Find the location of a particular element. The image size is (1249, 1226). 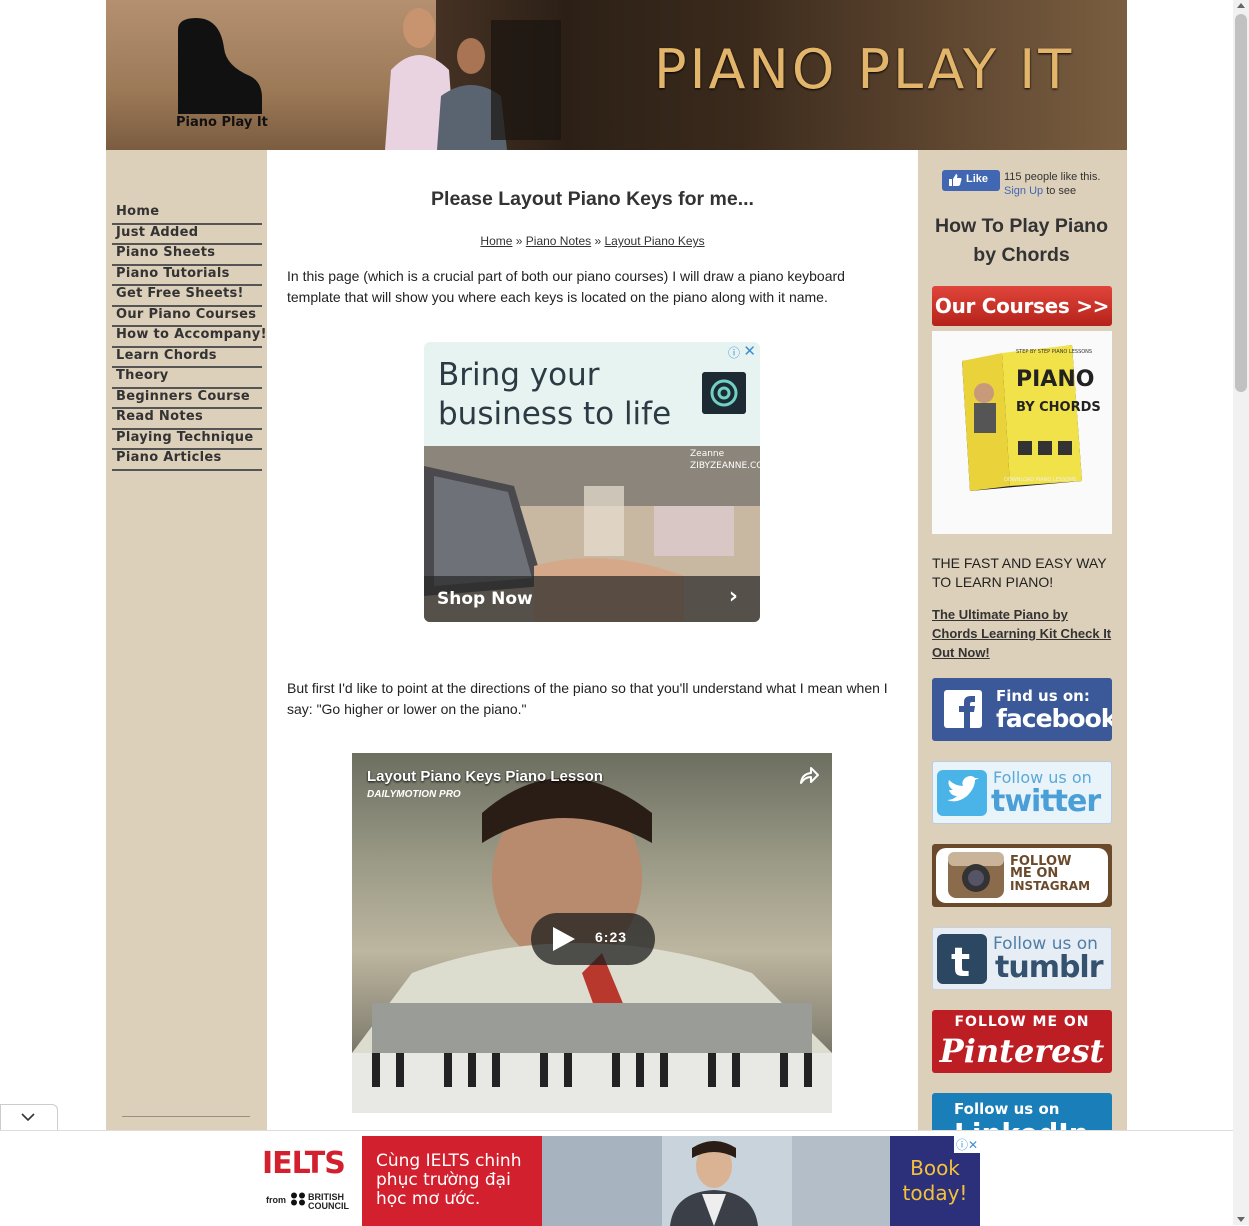

breadcrumb: Home » Piano Notes » Layout Piano Keys is located at coordinates (592, 241).